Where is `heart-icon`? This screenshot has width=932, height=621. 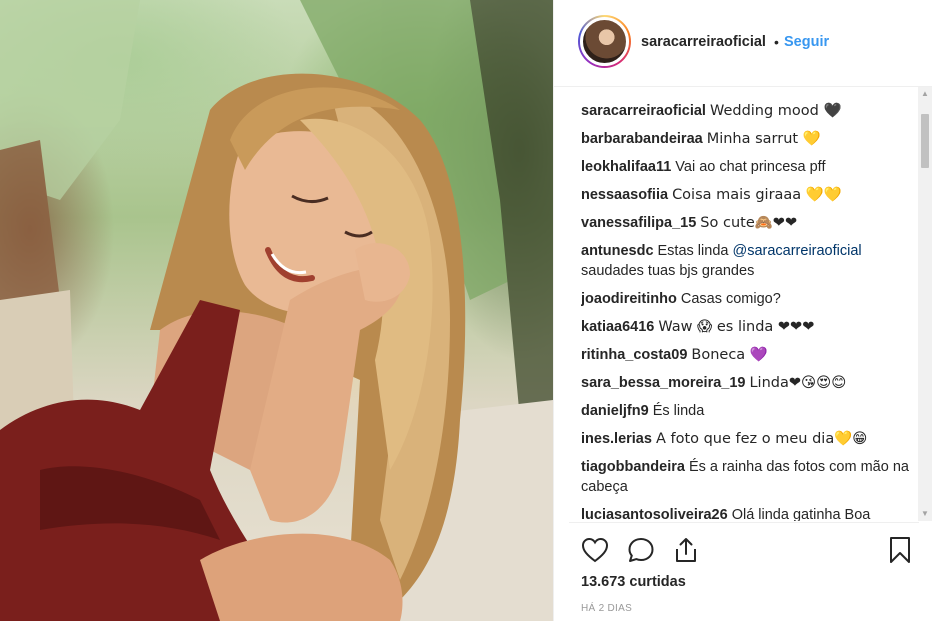
heart-icon is located at coordinates (595, 550).